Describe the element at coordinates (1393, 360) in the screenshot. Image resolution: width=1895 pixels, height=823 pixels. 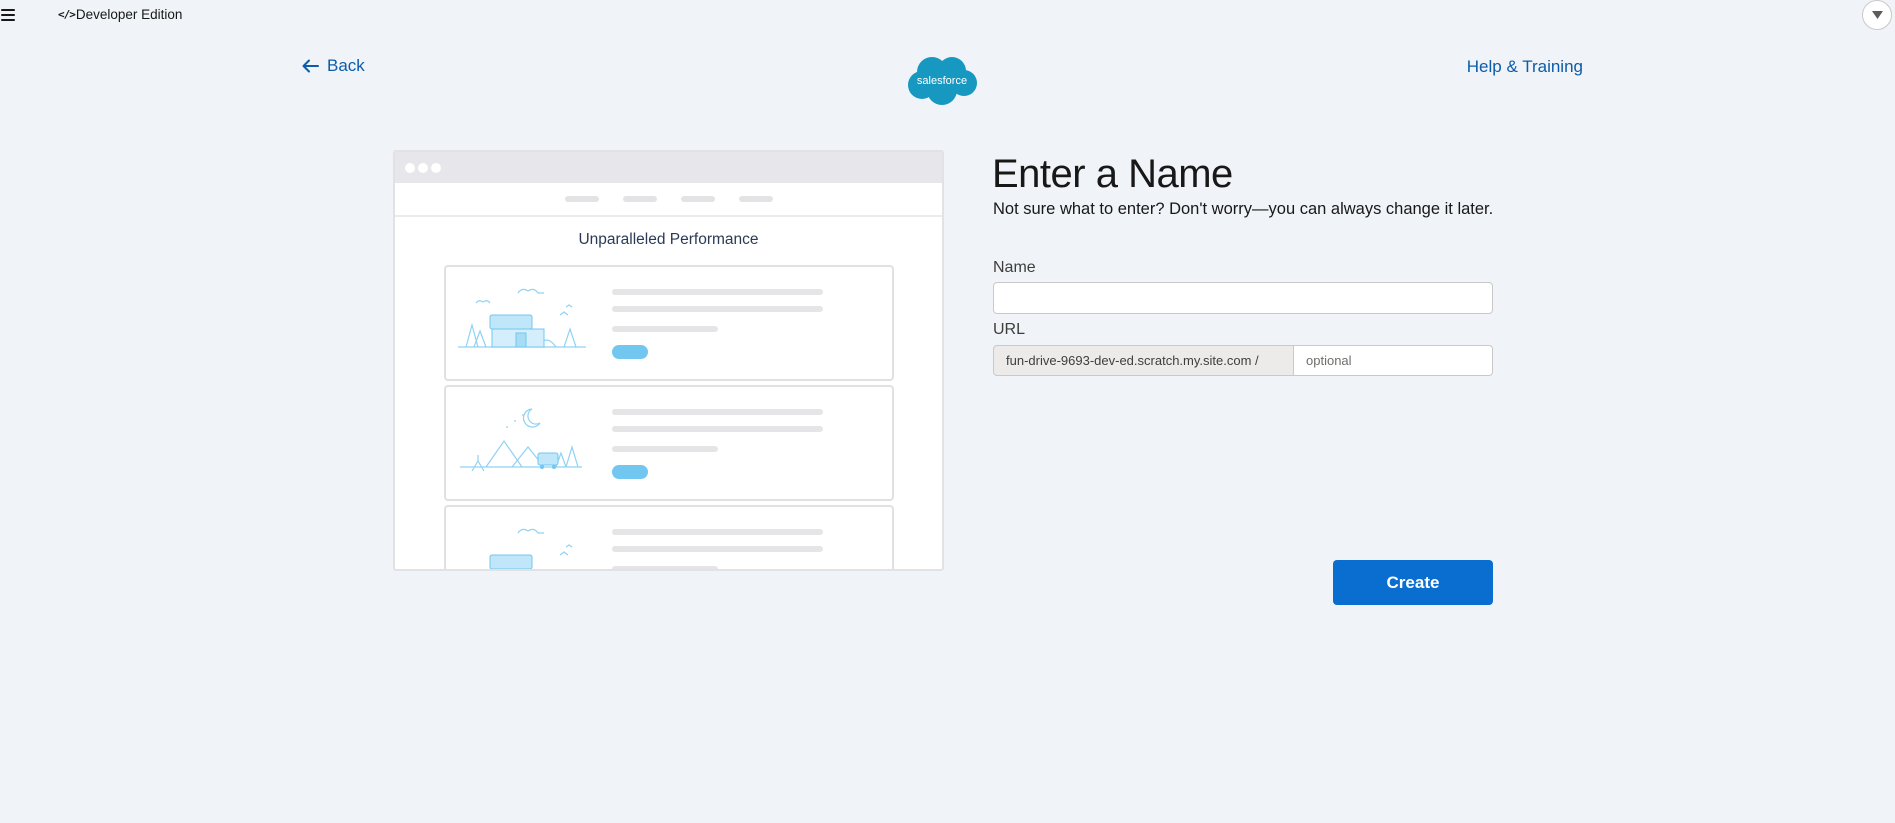
I see `url-path-input` at that location.